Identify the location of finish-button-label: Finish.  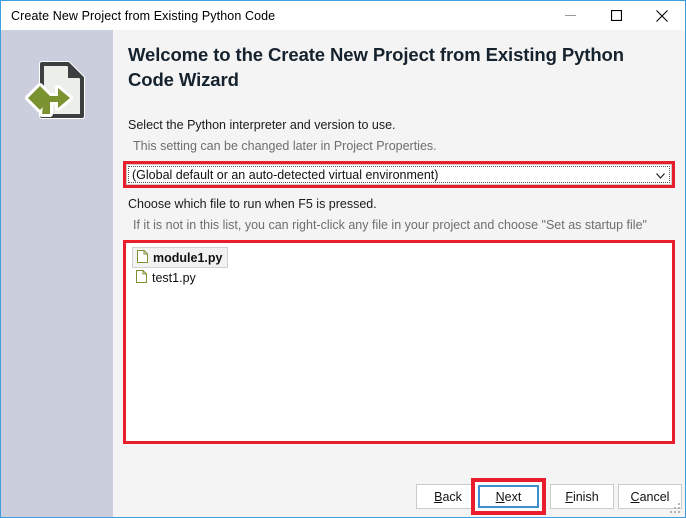
(581, 497).